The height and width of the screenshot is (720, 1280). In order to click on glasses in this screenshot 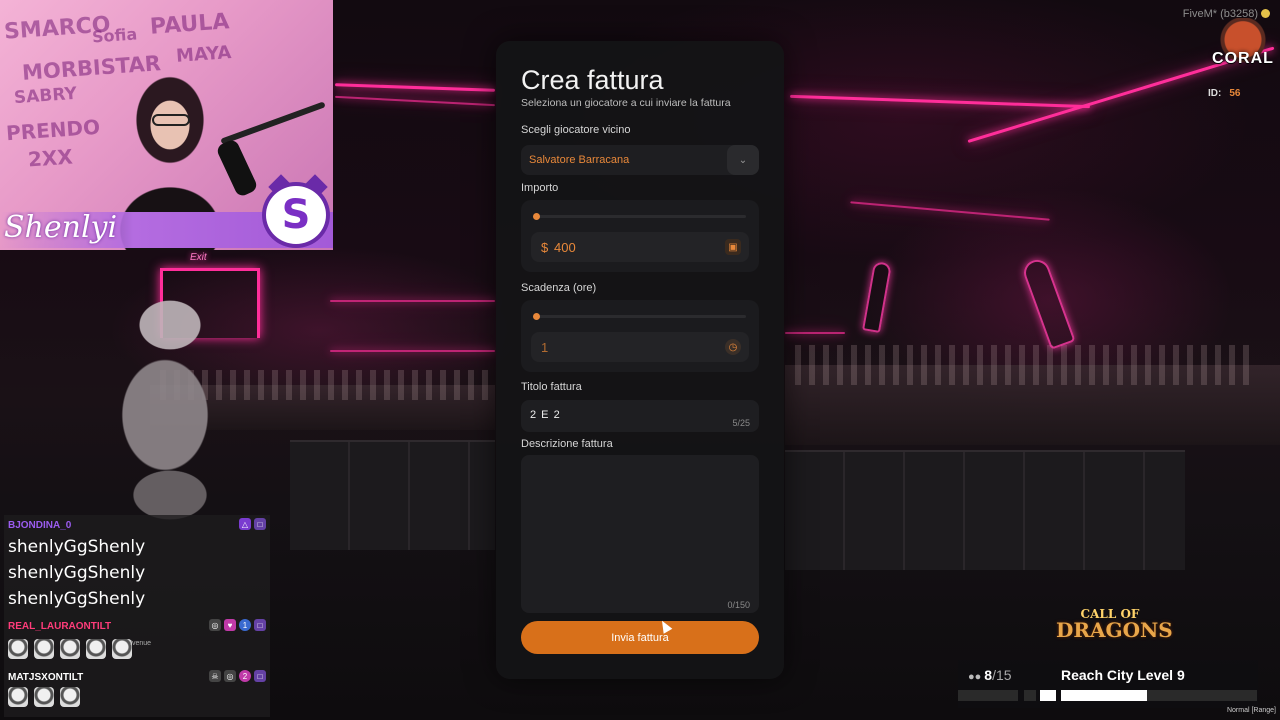, I will do `click(171, 120)`.